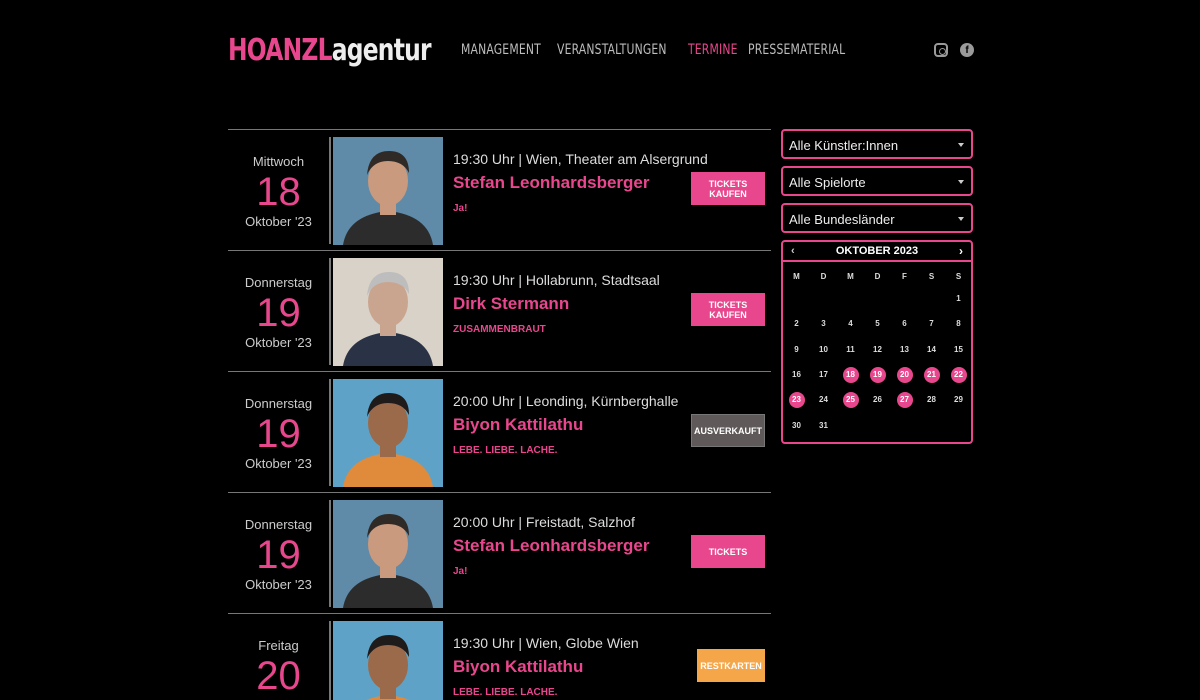 Image resolution: width=1200 pixels, height=700 pixels. Describe the element at coordinates (278, 161) in the screenshot. I see `event-weekday: Mittwoch` at that location.